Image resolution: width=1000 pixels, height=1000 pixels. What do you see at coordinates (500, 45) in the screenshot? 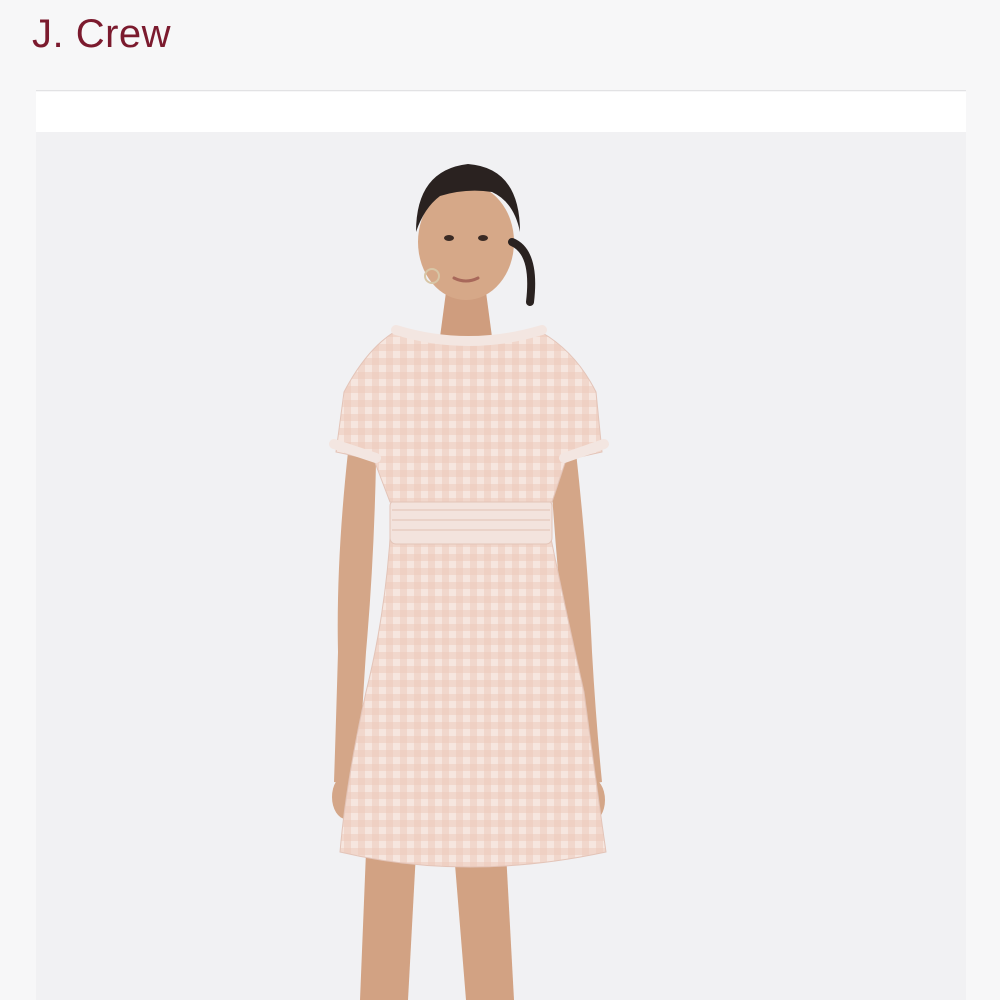
I see `app-header: J. Crew` at bounding box center [500, 45].